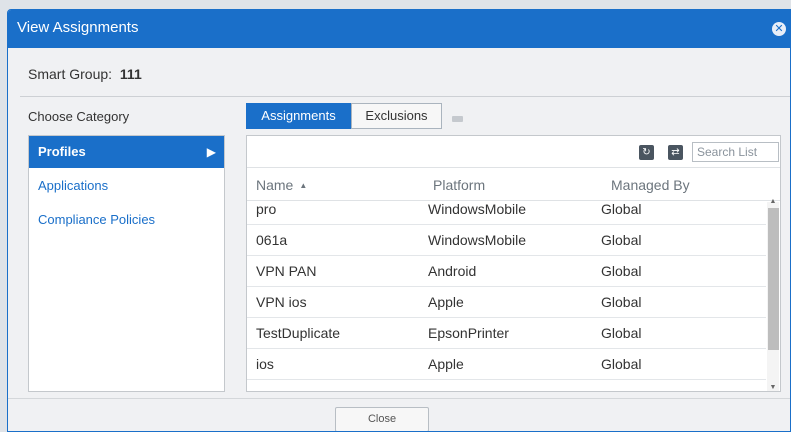  What do you see at coordinates (675, 152) in the screenshot?
I see `export-icon: ⇄` at bounding box center [675, 152].